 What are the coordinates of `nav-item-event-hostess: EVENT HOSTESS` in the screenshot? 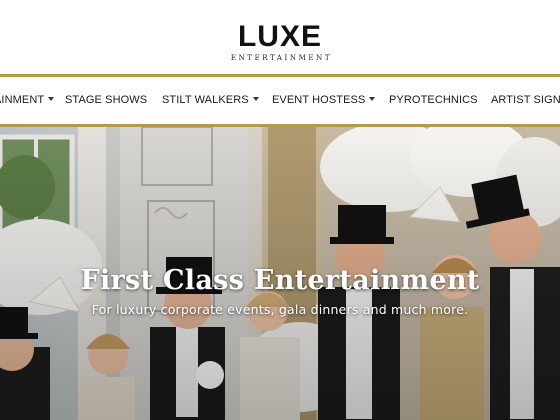 It's located at (324, 100).